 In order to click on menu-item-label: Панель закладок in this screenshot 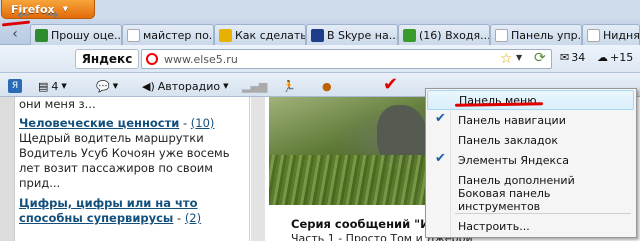, I will do `click(508, 140)`.